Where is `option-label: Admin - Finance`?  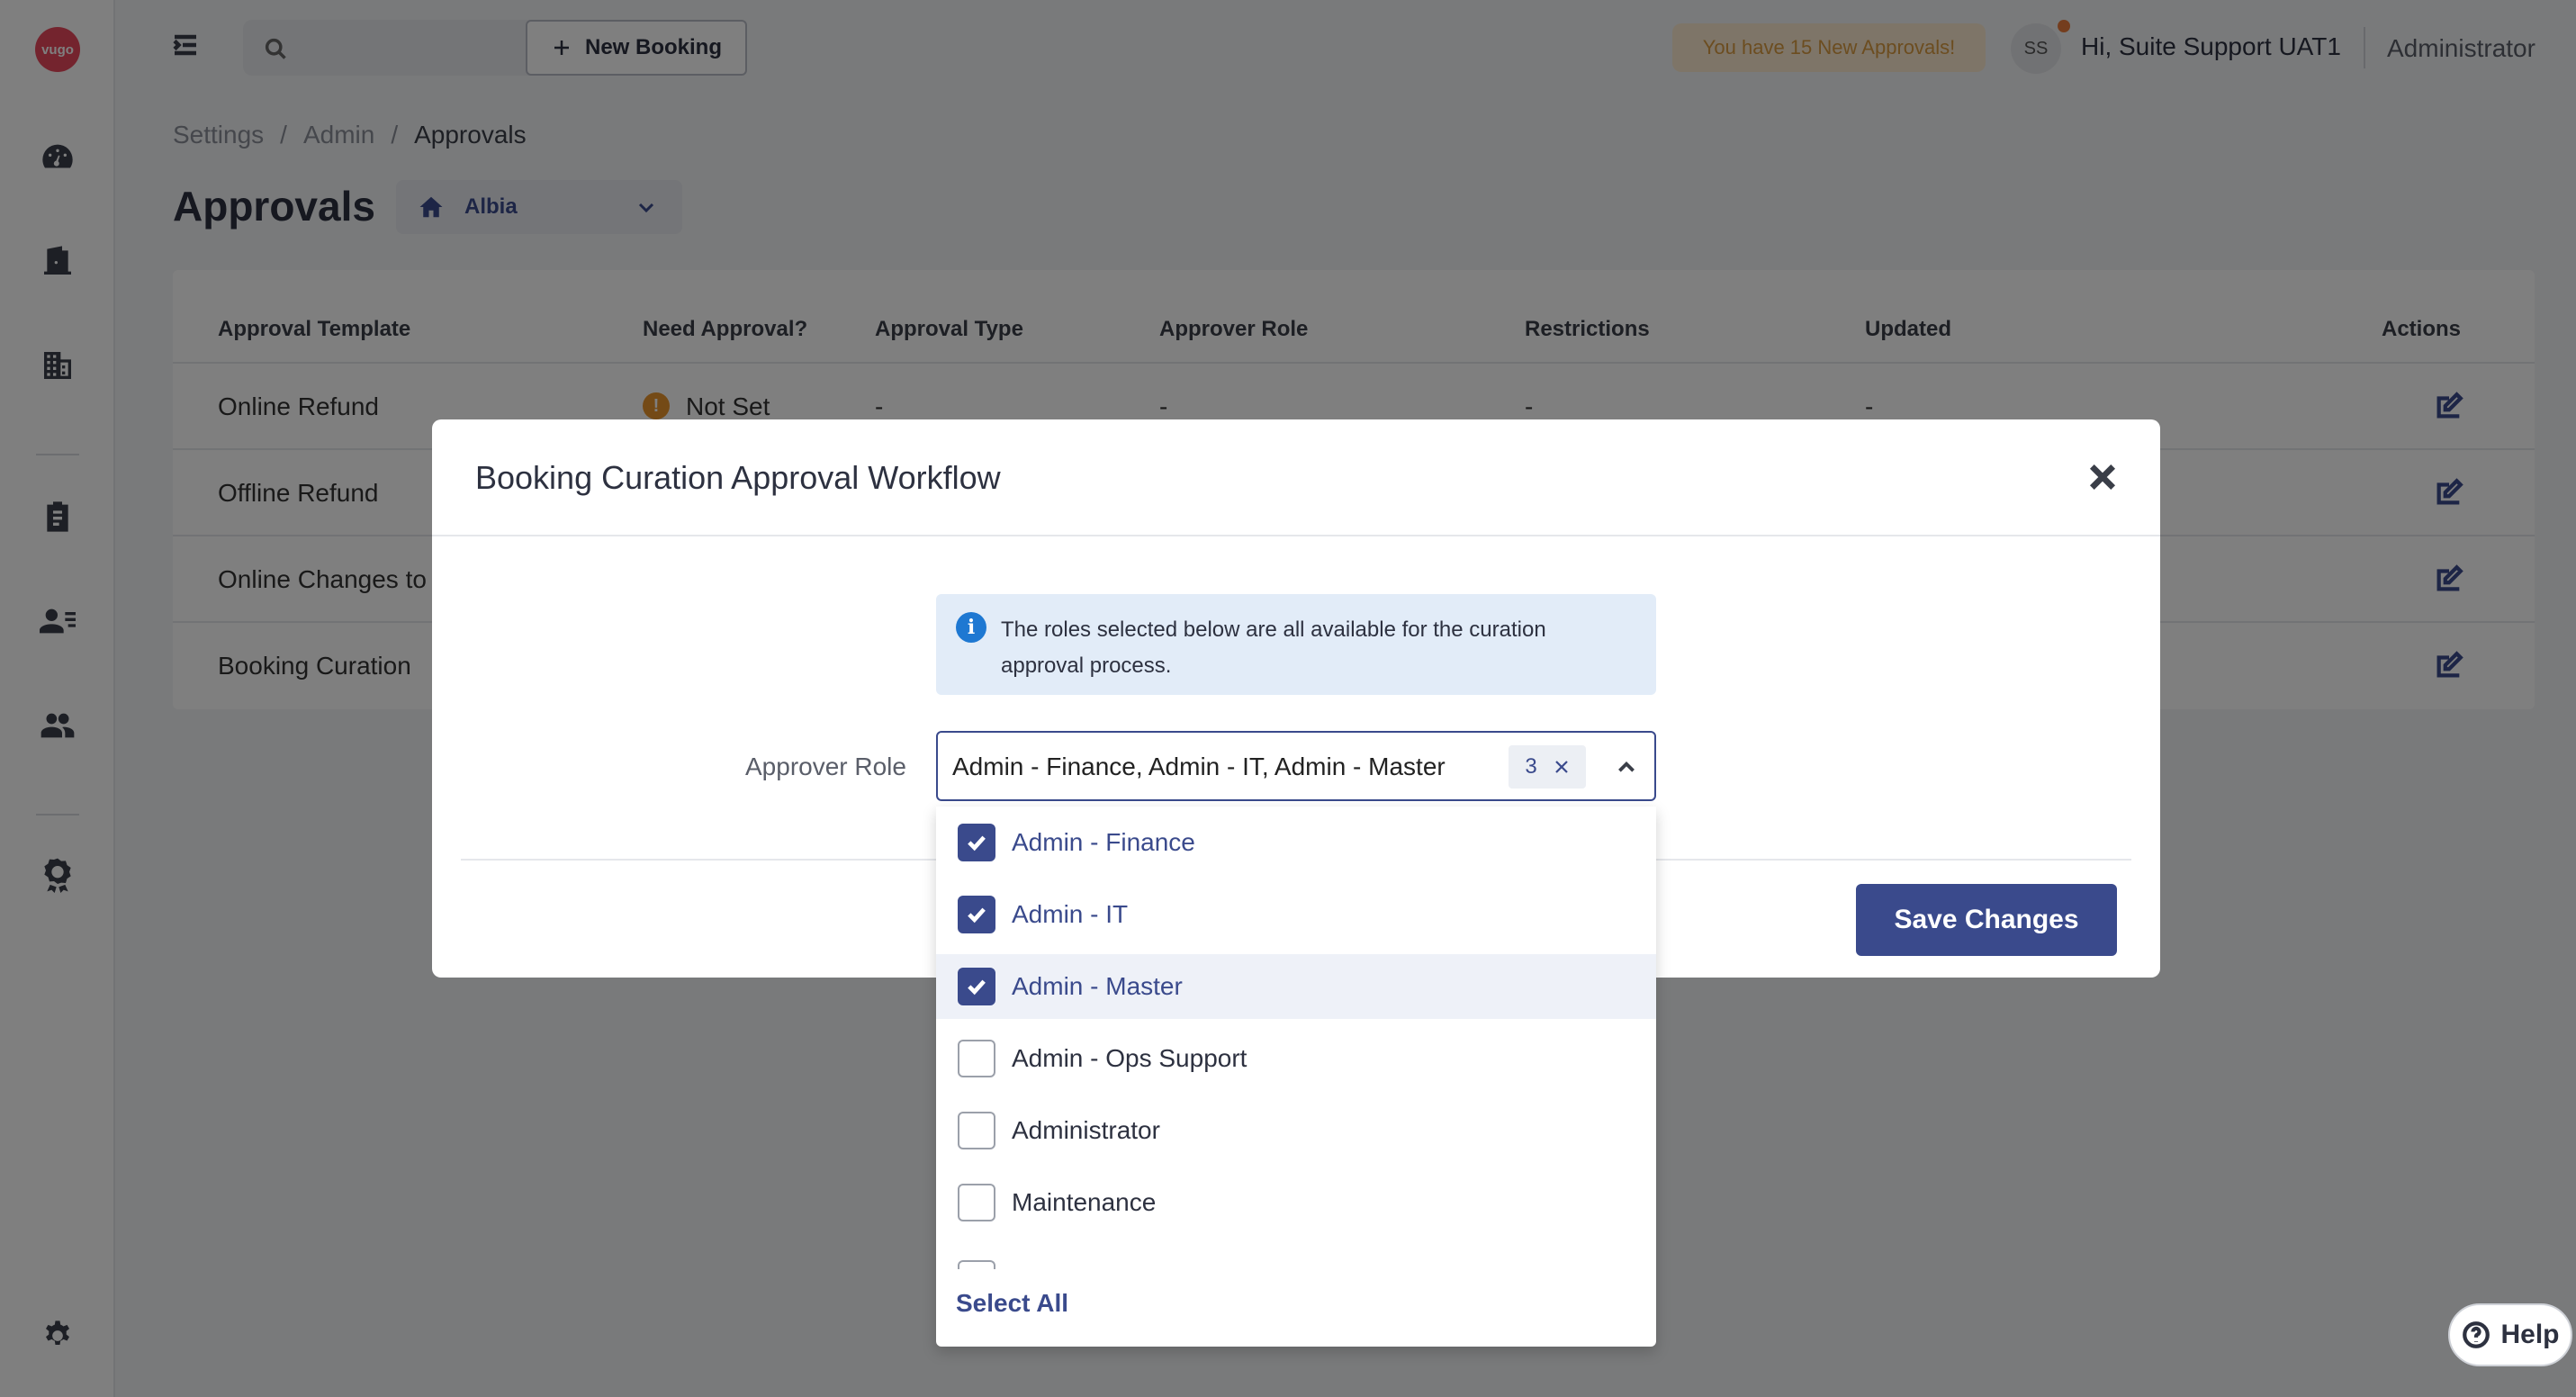 option-label: Admin - Finance is located at coordinates (1103, 842).